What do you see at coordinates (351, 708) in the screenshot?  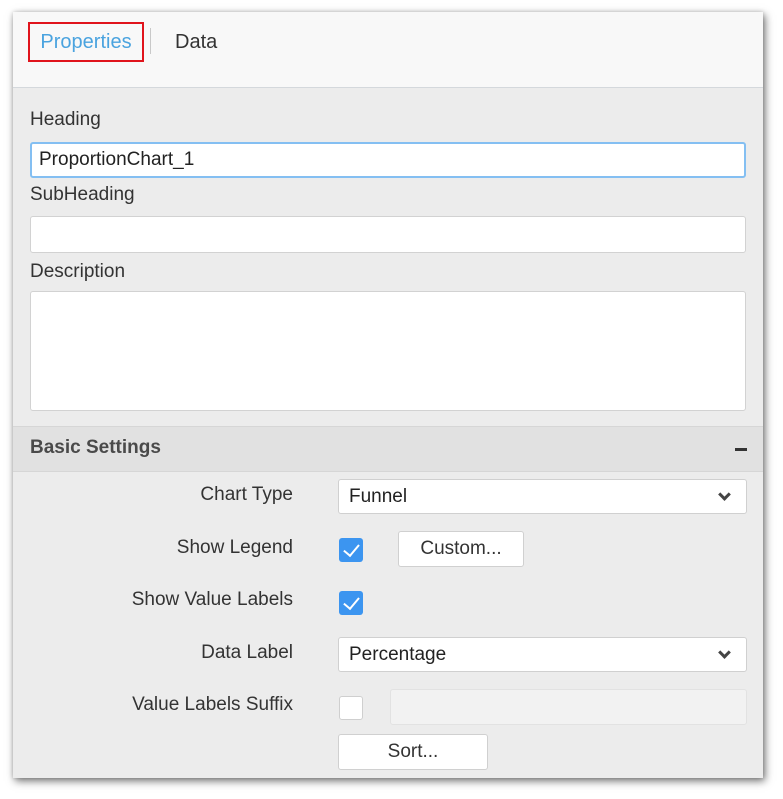 I see `value-labels-suffix-checkbox` at bounding box center [351, 708].